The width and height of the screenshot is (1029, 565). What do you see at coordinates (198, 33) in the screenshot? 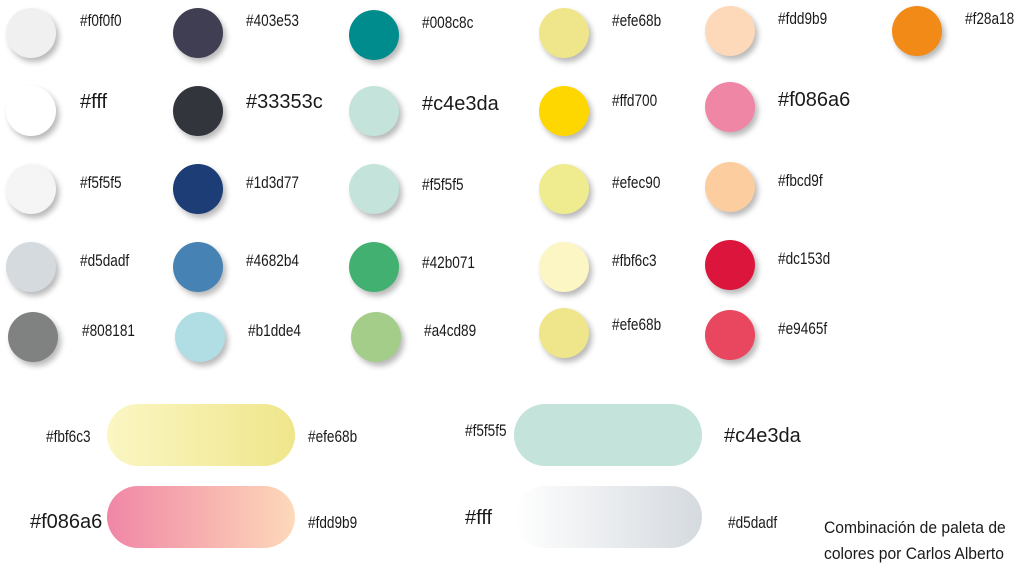
I see `swatch-403e53` at bounding box center [198, 33].